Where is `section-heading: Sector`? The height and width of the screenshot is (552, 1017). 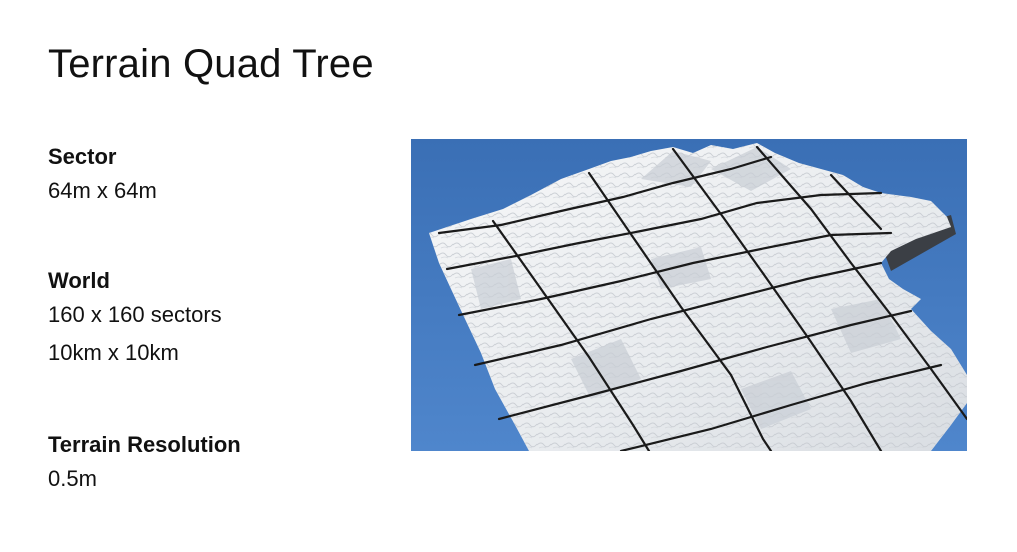
section-heading: Sector is located at coordinates (82, 156).